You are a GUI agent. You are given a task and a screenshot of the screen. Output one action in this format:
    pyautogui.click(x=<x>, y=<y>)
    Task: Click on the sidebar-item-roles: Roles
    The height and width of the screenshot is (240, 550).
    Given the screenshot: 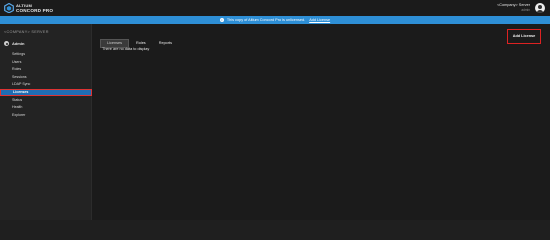 What is the action you would take?
    pyautogui.click(x=46, y=69)
    